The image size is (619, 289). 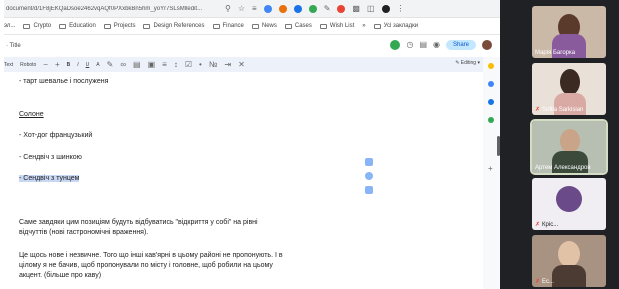 What do you see at coordinates (228, 26) in the screenshot?
I see `bookmark-finance: Finance` at bounding box center [228, 26].